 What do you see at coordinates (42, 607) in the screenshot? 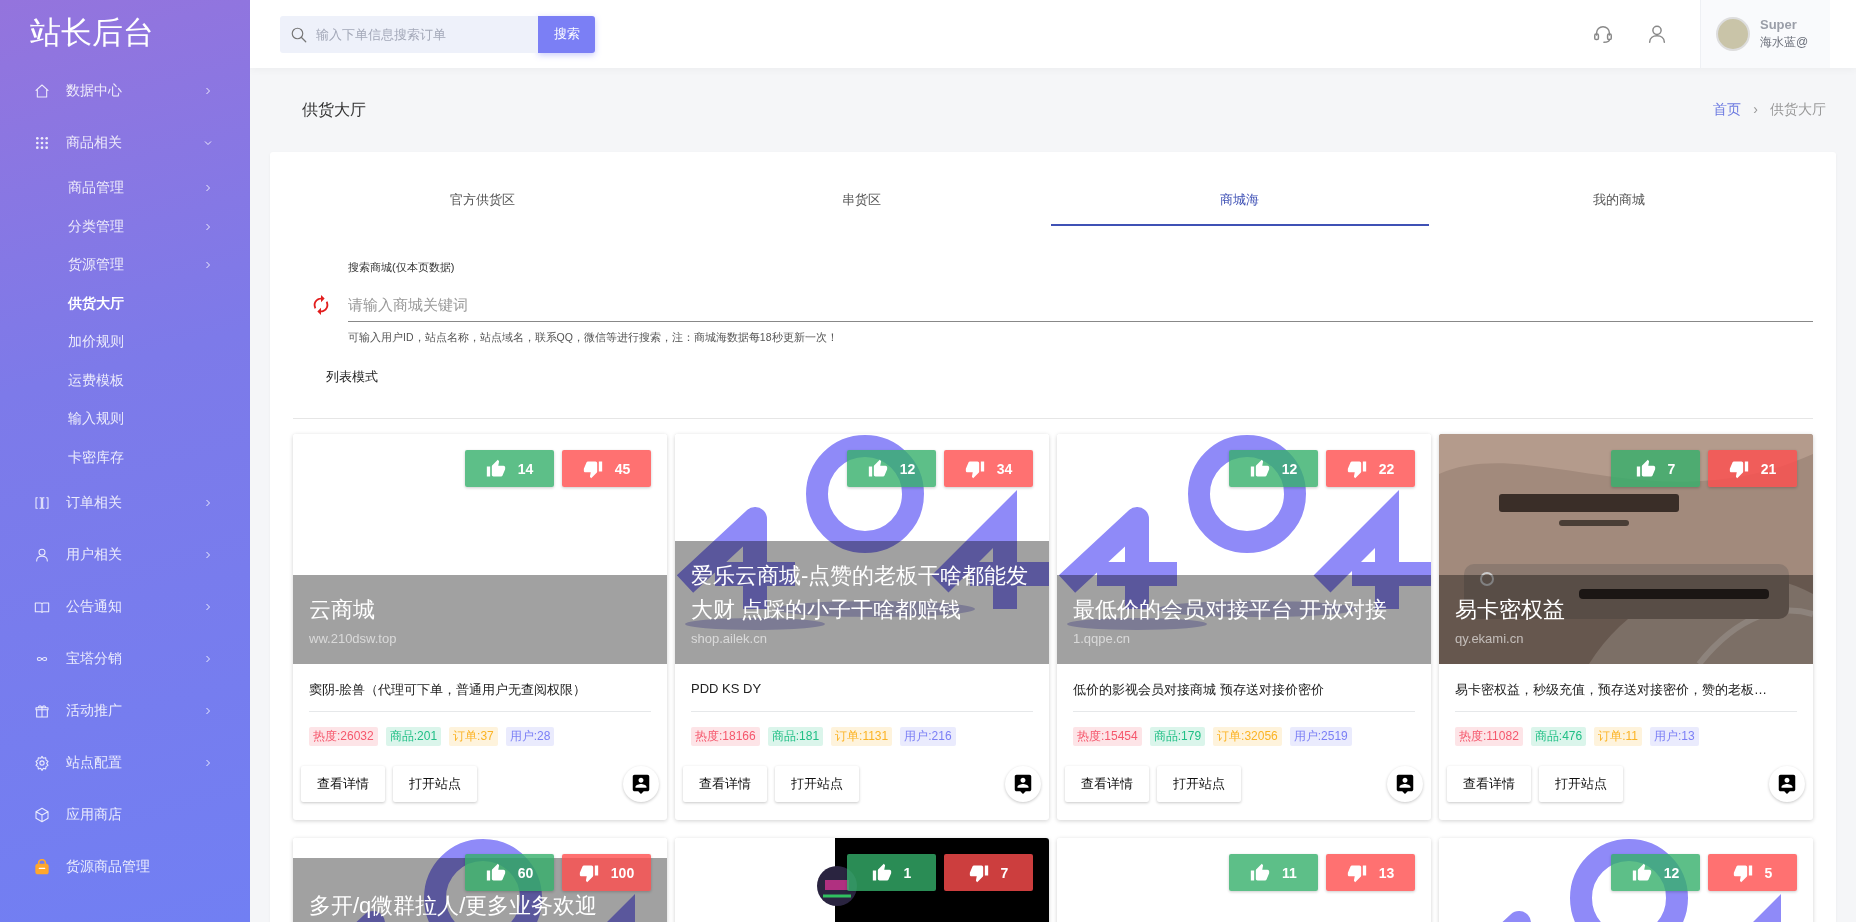
I see `book-icon` at bounding box center [42, 607].